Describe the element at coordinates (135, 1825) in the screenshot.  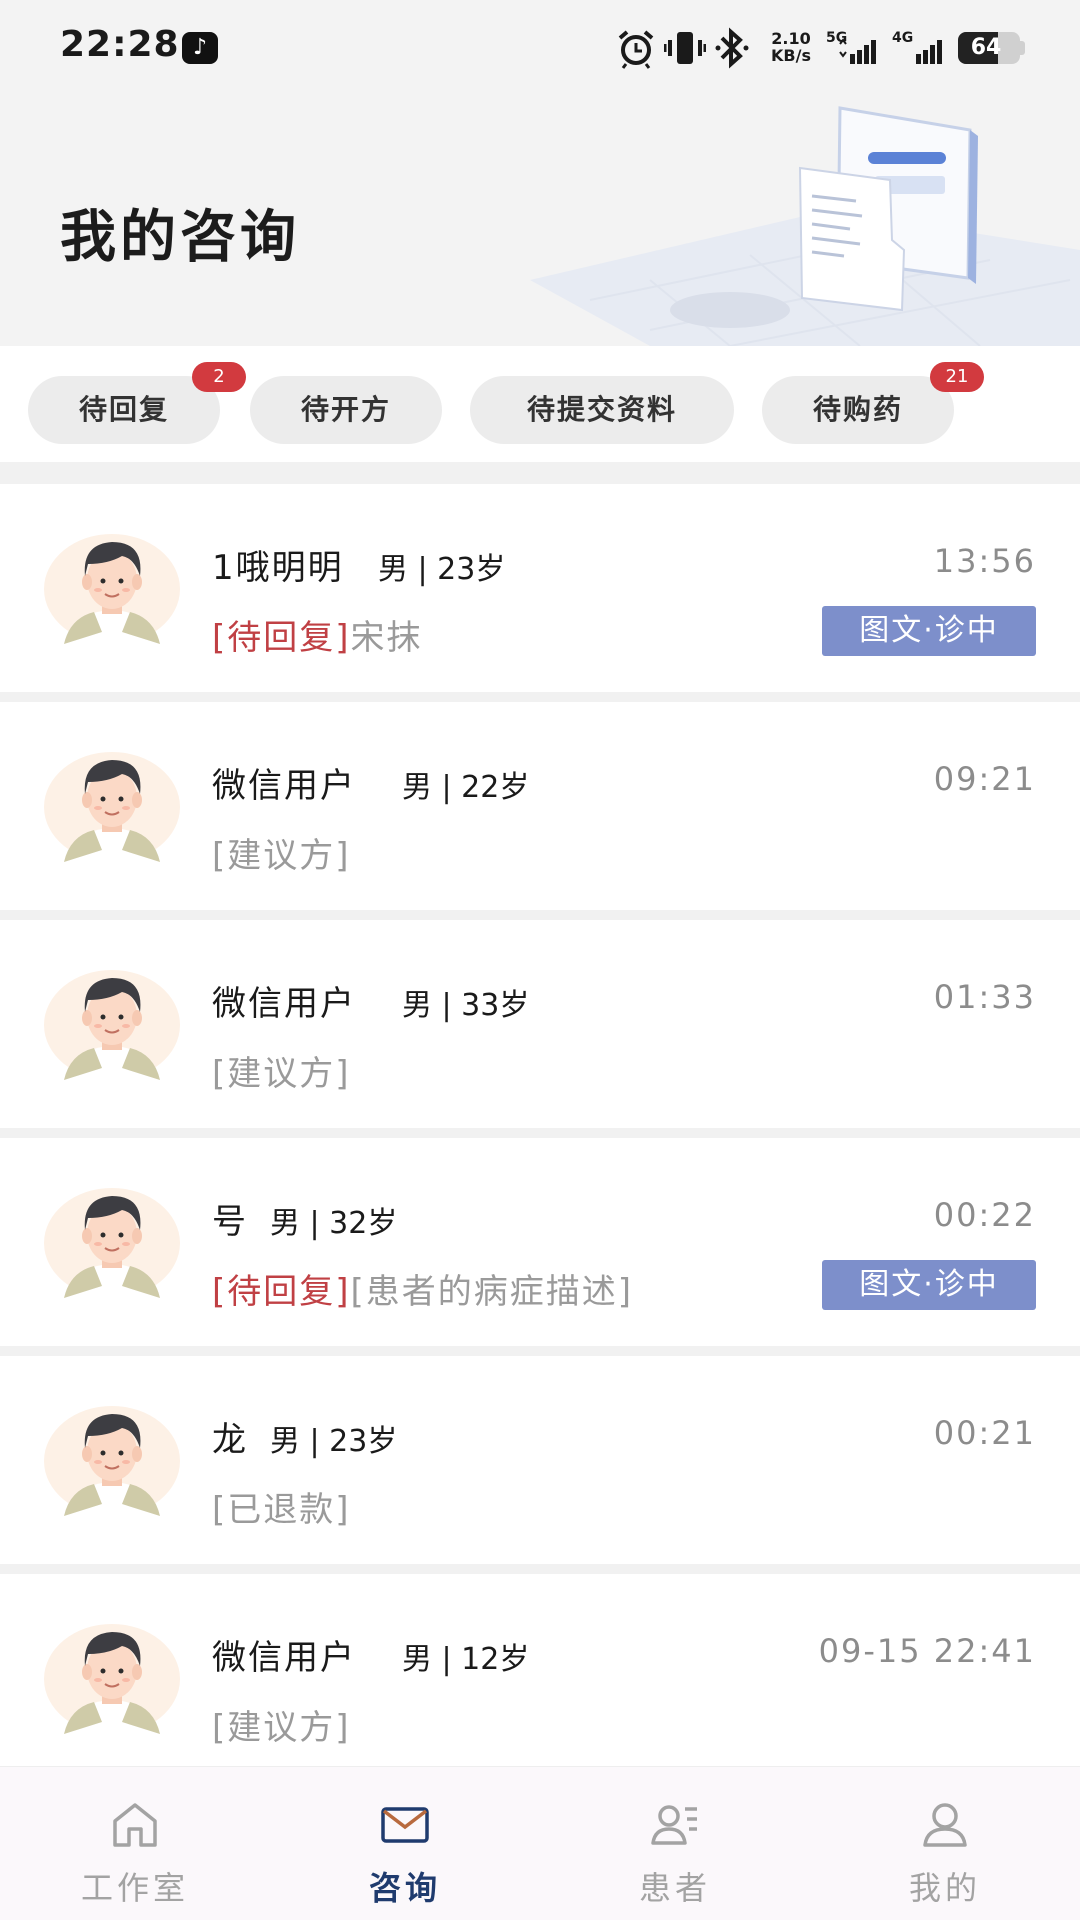
I see `home-icon` at that location.